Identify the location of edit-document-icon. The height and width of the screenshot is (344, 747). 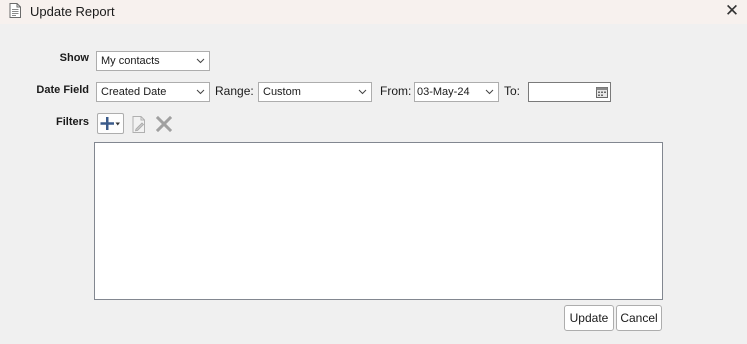
(138, 124).